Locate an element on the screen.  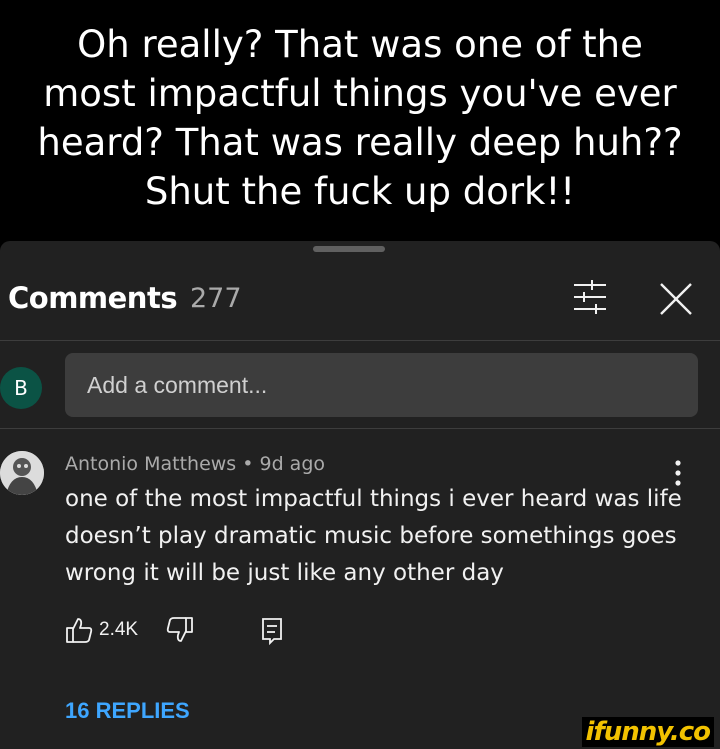
reply-icon is located at coordinates (272, 631).